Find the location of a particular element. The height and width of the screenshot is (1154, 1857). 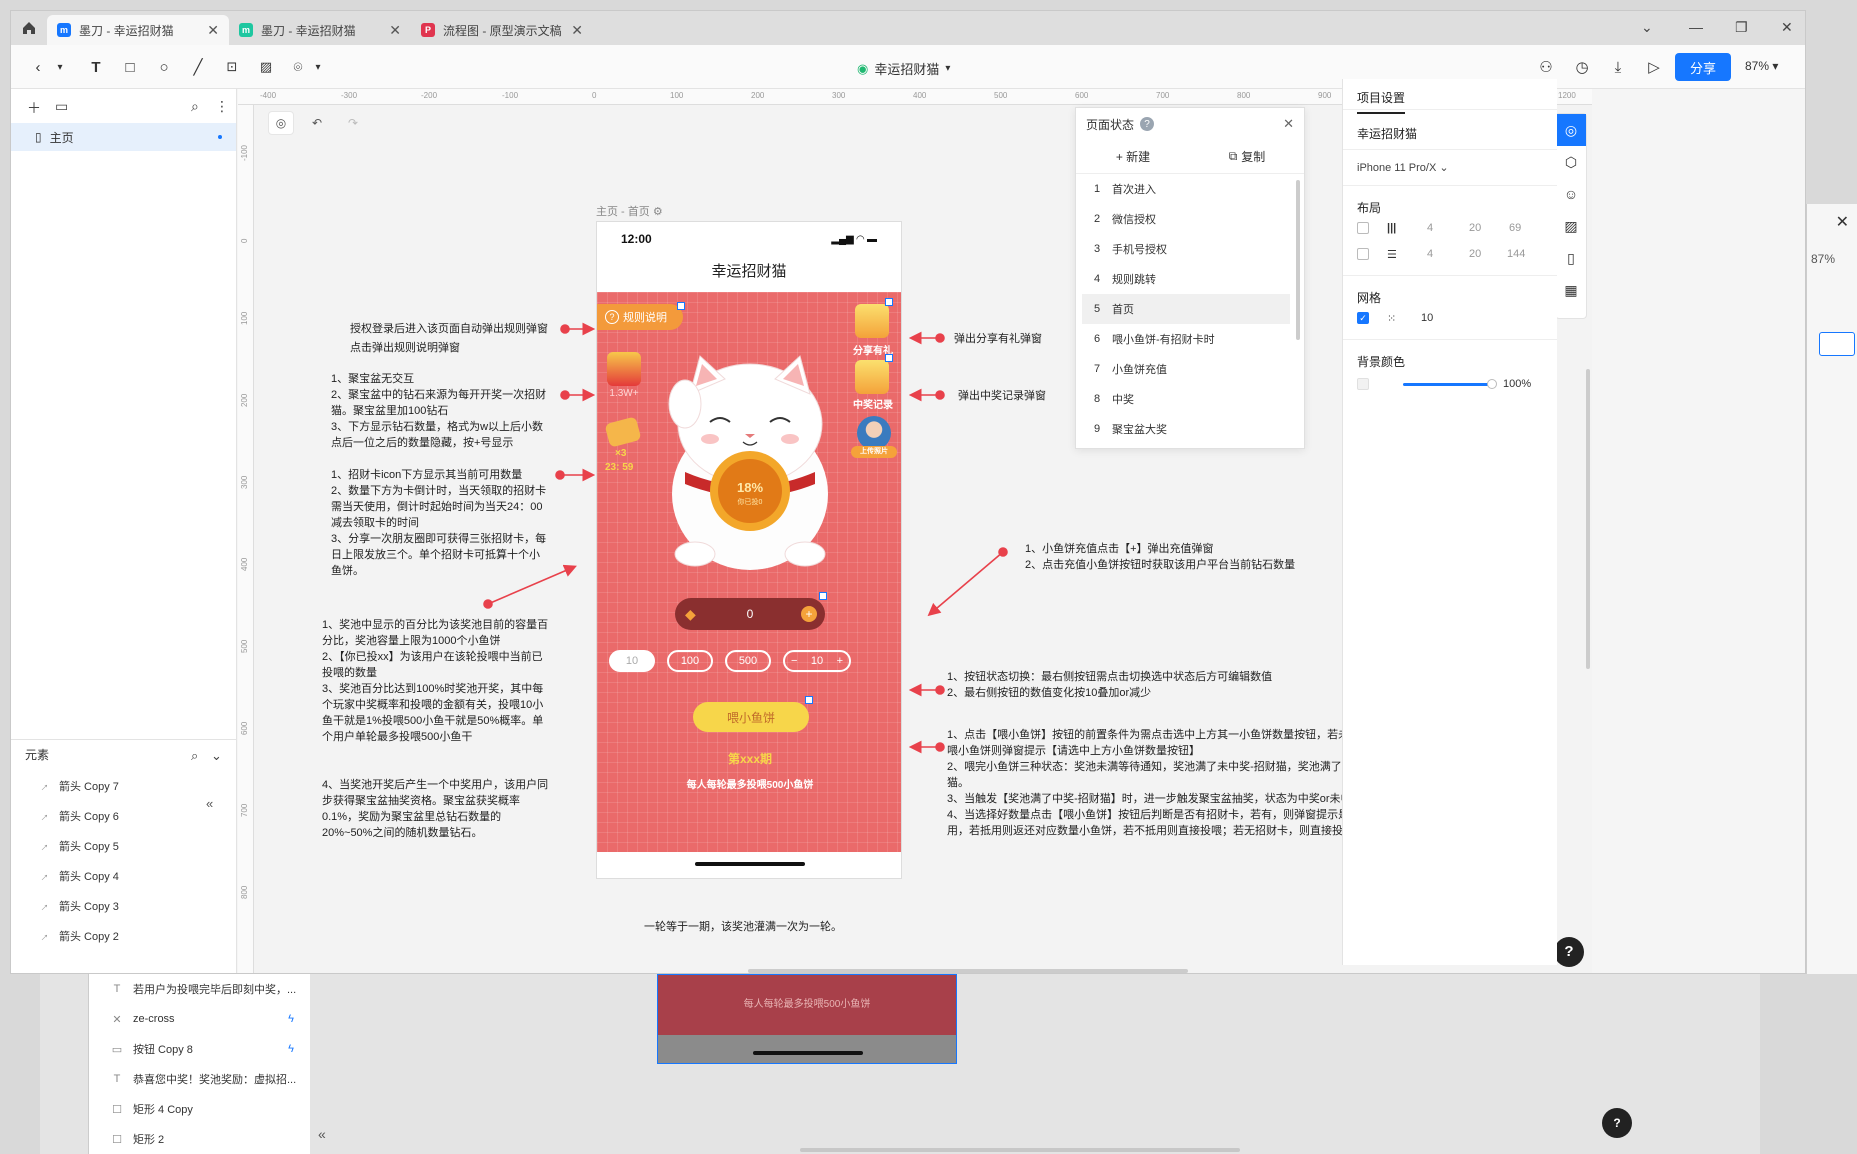

location-tool-icon: ⌾ is located at coordinates (298, 67).